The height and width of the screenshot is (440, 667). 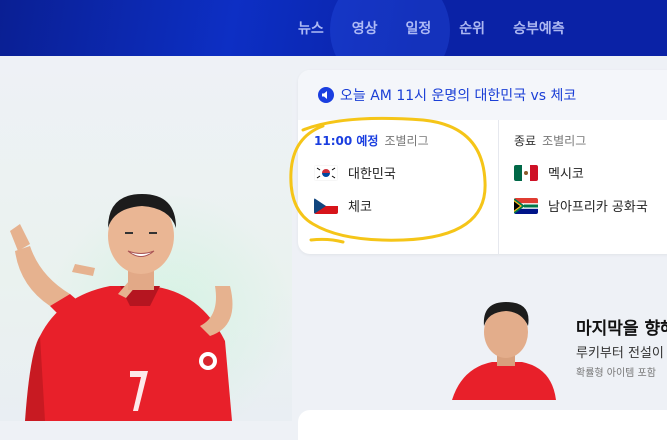 What do you see at coordinates (326, 95) in the screenshot?
I see `speaker-icon` at bounding box center [326, 95].